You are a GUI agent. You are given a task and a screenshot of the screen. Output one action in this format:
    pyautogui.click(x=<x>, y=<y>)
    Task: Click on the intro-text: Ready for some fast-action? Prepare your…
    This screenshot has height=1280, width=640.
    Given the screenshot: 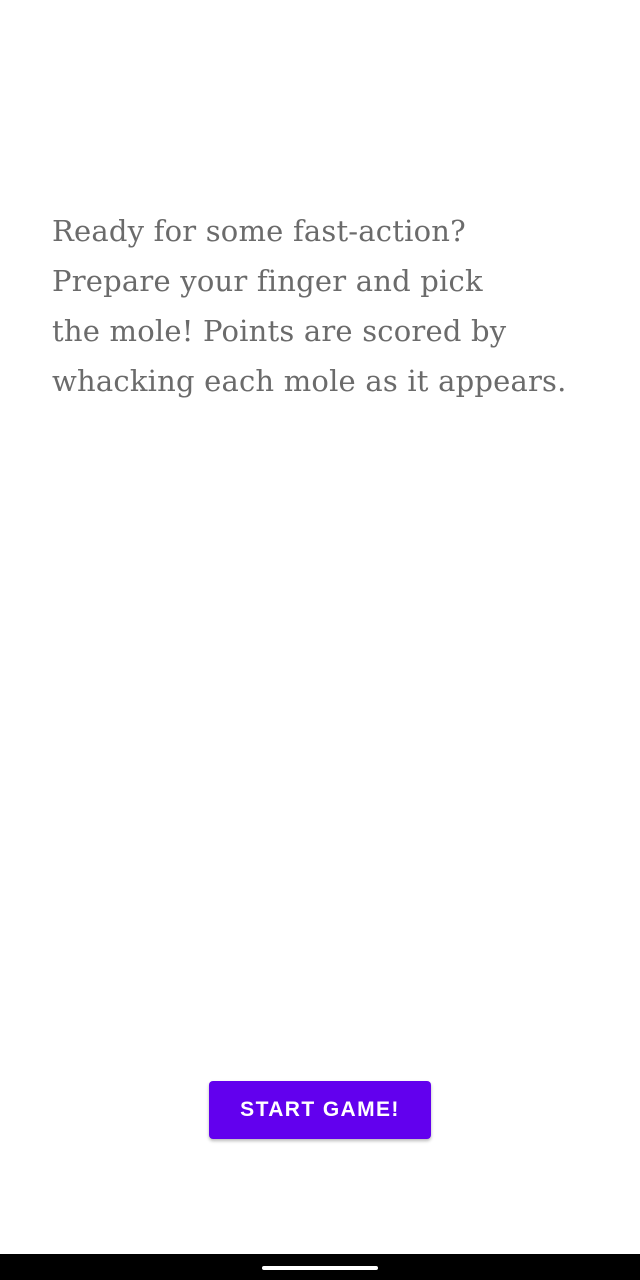 What is the action you would take?
    pyautogui.click(x=322, y=306)
    